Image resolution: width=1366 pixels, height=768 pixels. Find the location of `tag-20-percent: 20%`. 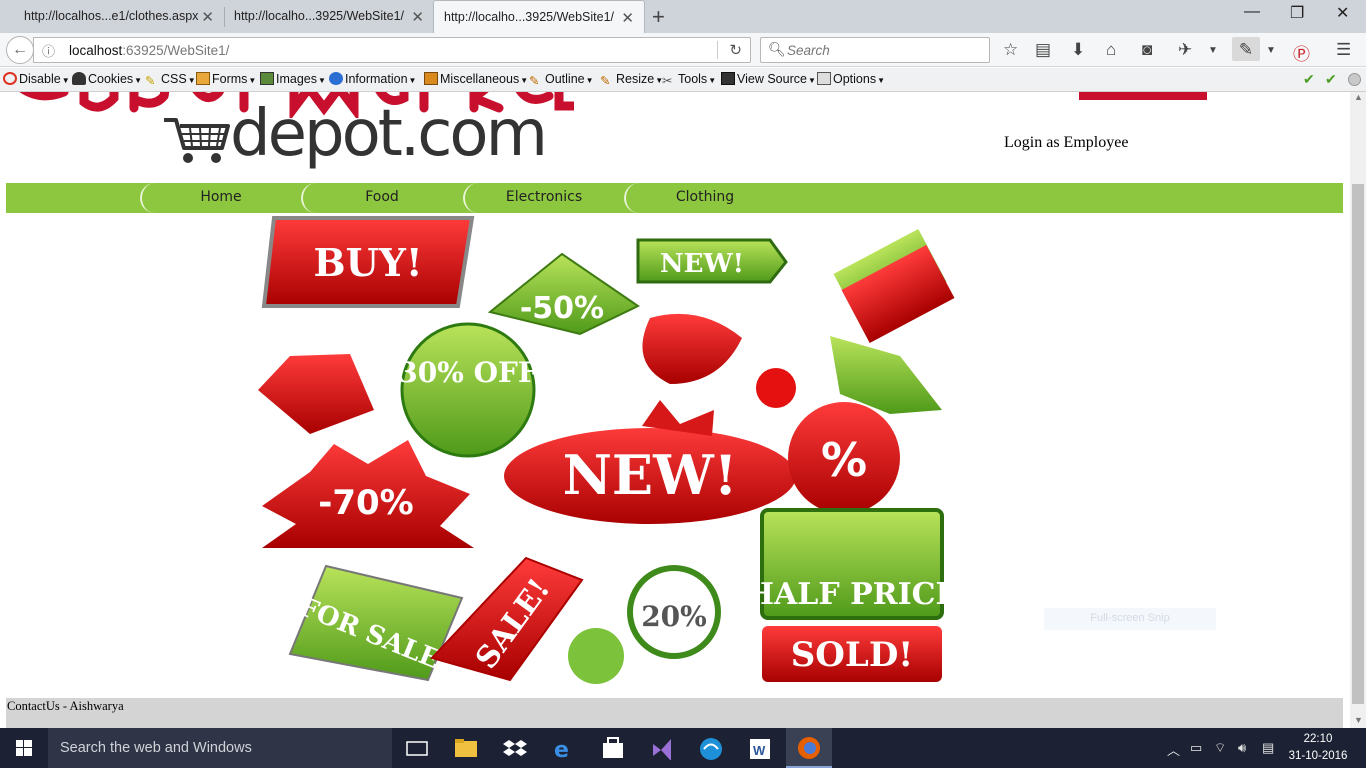

tag-20-percent: 20% is located at coordinates (674, 612).